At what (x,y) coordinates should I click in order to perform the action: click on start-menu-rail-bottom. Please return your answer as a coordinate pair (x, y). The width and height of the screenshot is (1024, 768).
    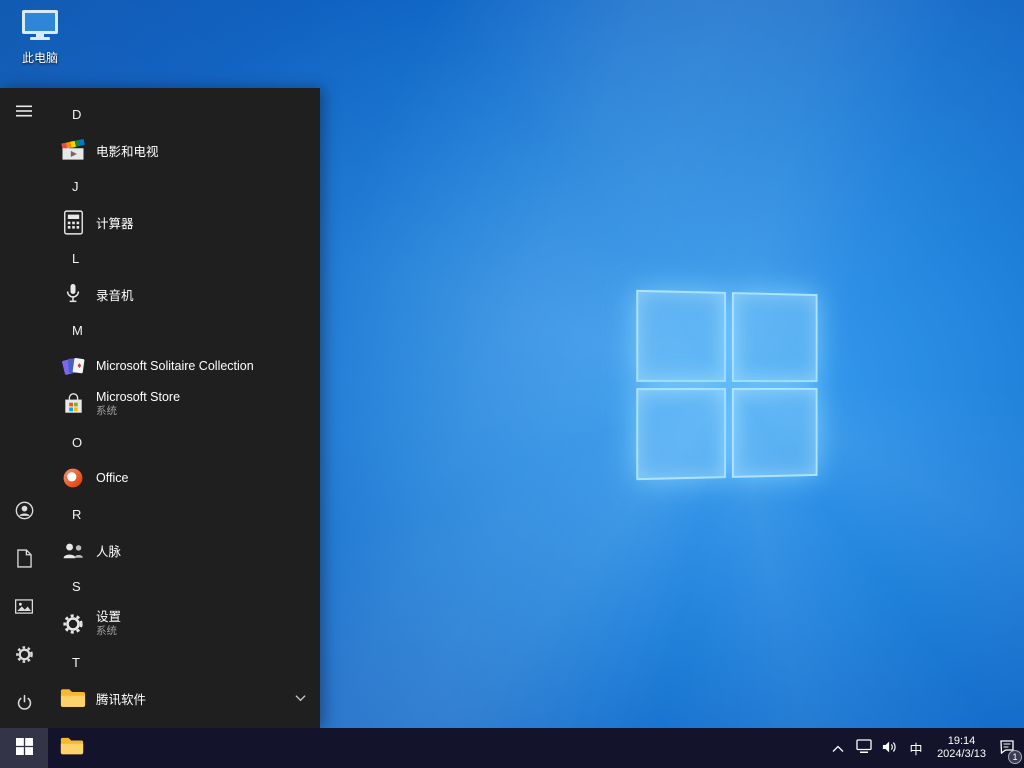
    Looking at the image, I should click on (24, 608).